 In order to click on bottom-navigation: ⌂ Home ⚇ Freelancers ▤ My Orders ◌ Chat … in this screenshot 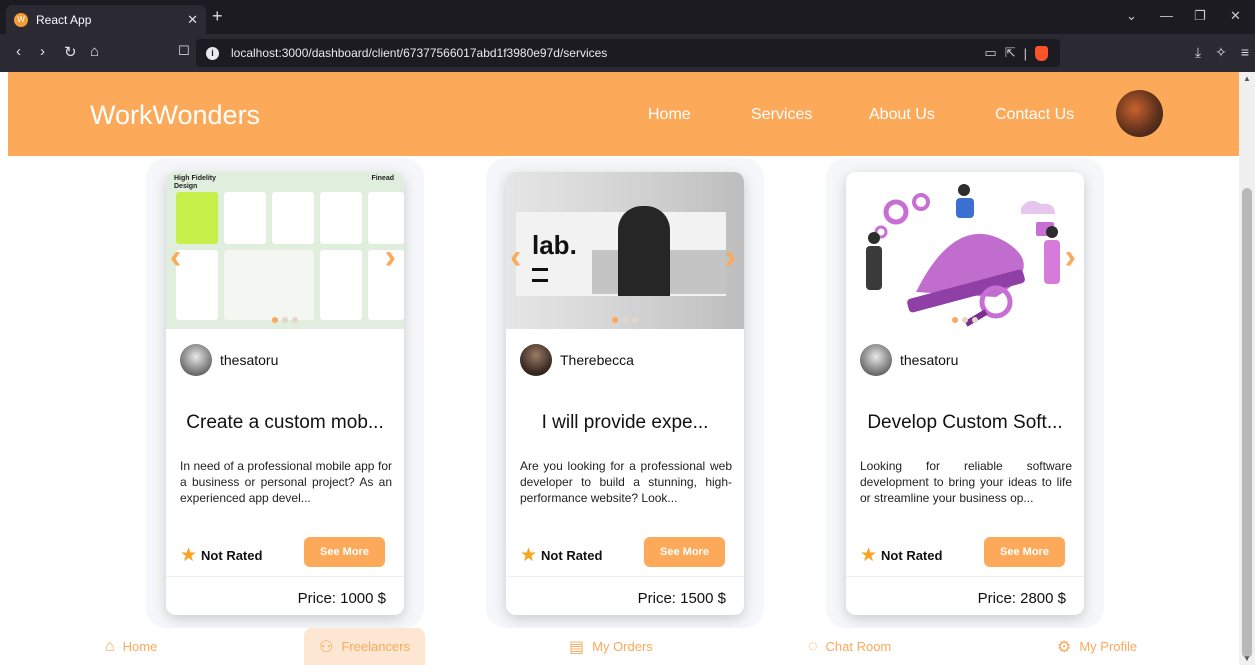, I will do `click(623, 646)`.